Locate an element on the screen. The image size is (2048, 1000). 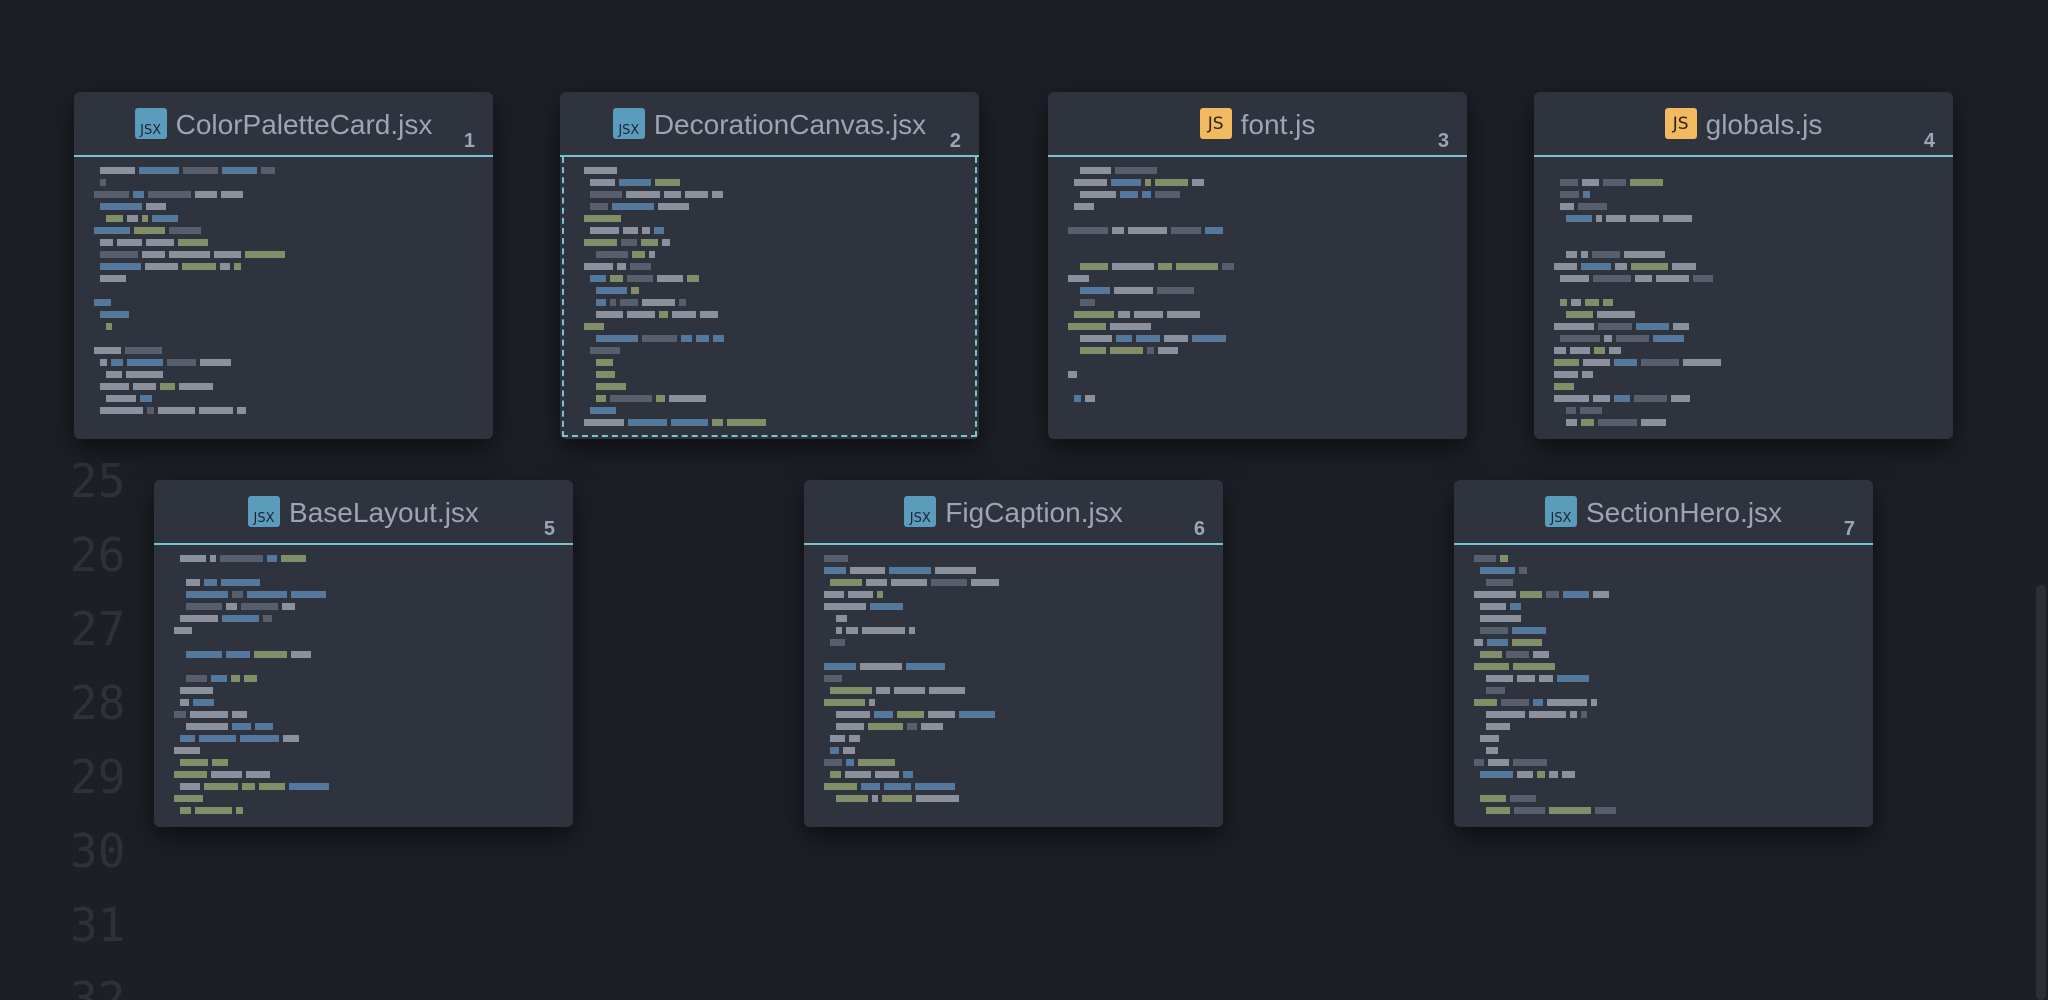
window-card-header: JSX ColorPaletteCard.jsx 1 is located at coordinates (283, 124).